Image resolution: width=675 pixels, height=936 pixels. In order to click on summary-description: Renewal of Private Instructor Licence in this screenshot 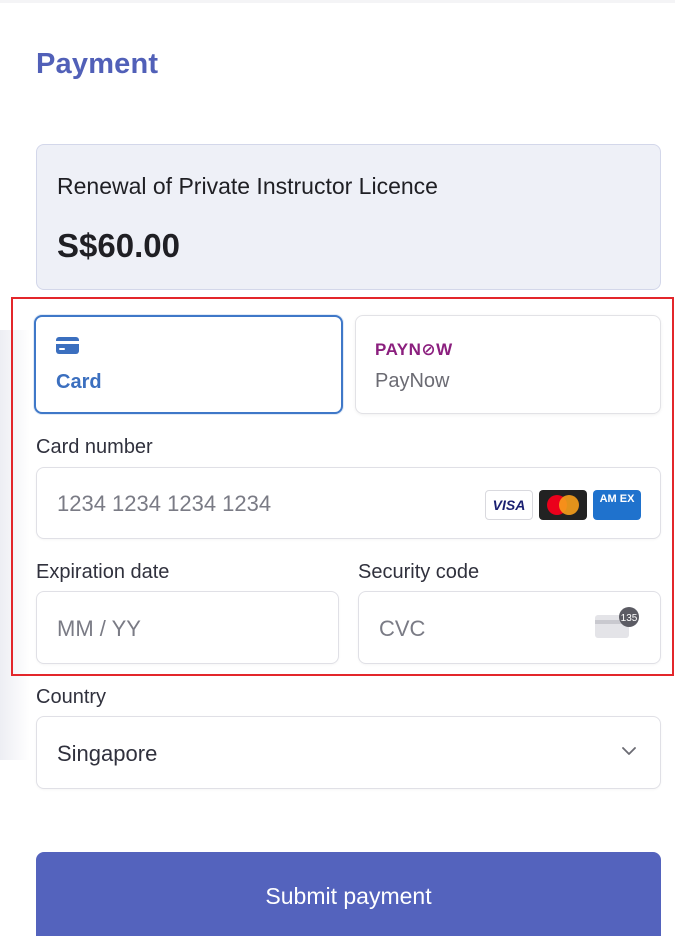, I will do `click(247, 186)`.